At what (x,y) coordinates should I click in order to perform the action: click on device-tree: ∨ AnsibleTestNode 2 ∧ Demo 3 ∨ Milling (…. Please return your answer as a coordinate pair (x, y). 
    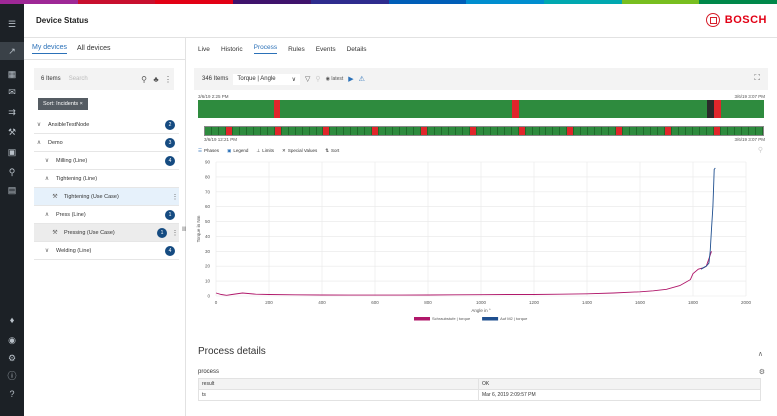
    Looking at the image, I should click on (106, 188).